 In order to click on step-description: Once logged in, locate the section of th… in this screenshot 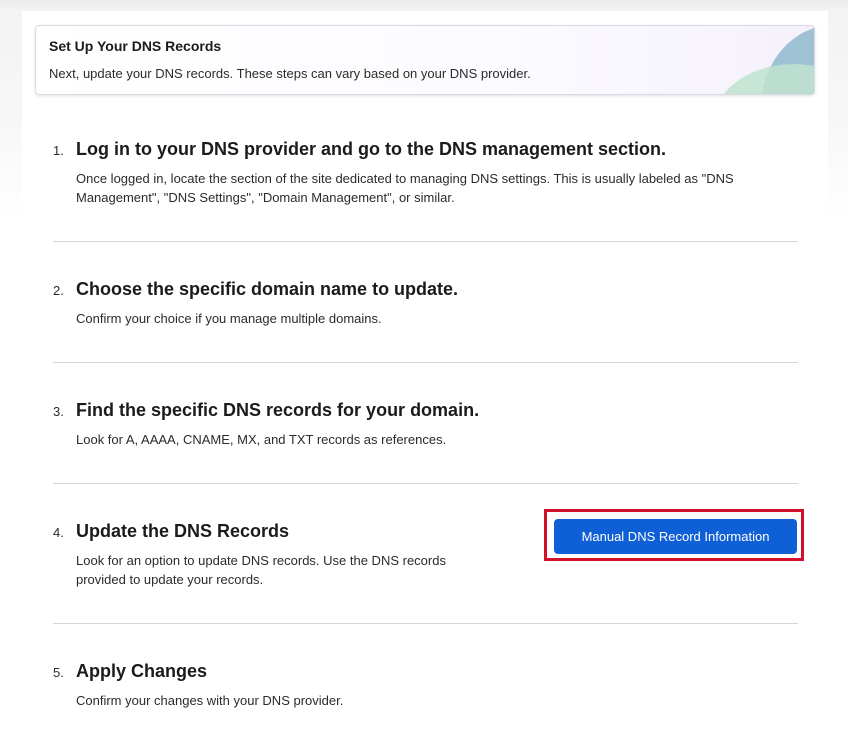, I will do `click(405, 188)`.